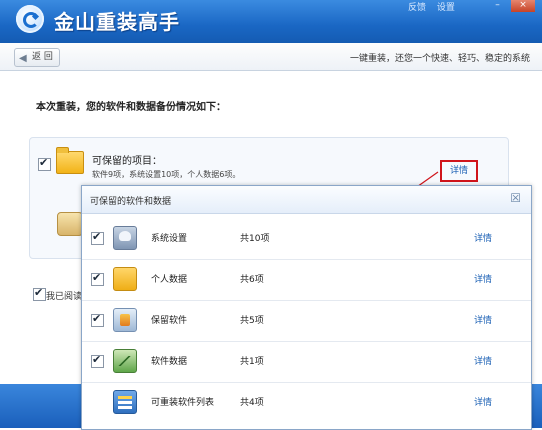 The width and height of the screenshot is (542, 430). I want to click on table-row: 可重装软件列表 共4项 详情, so click(306, 402).